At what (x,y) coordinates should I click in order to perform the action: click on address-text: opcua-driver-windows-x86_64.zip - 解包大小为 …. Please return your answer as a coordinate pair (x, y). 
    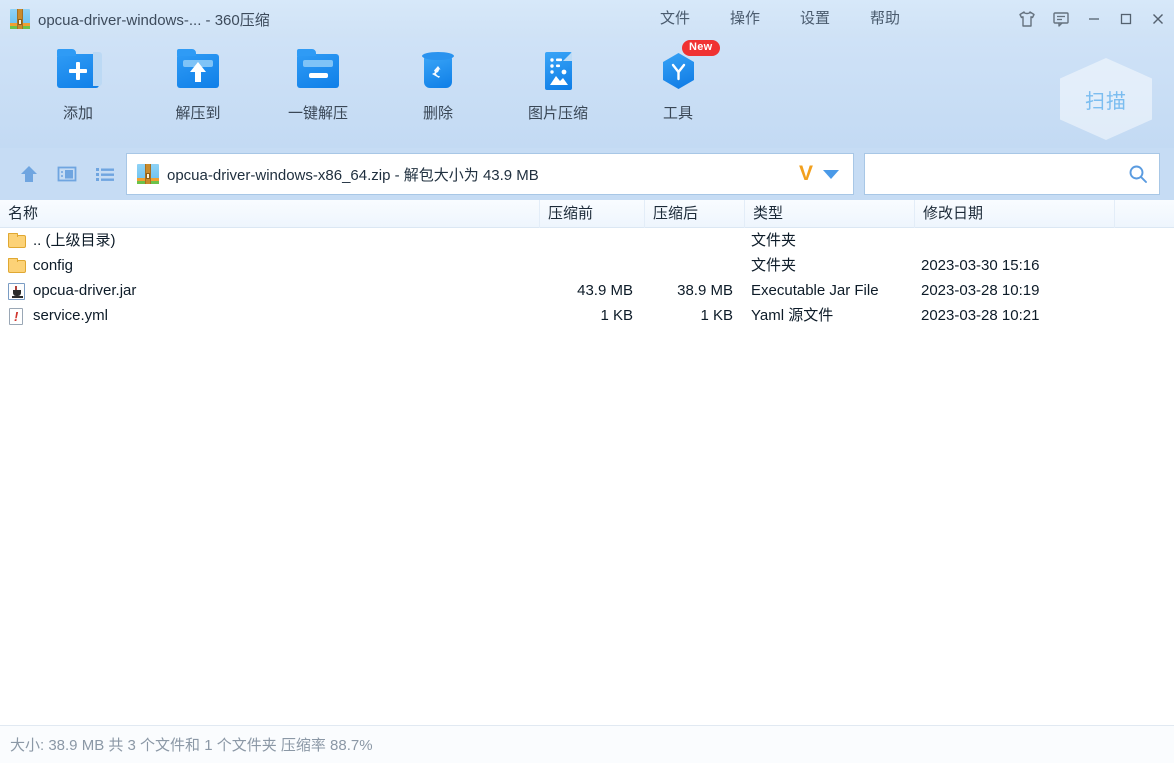
    Looking at the image, I should click on (353, 175).